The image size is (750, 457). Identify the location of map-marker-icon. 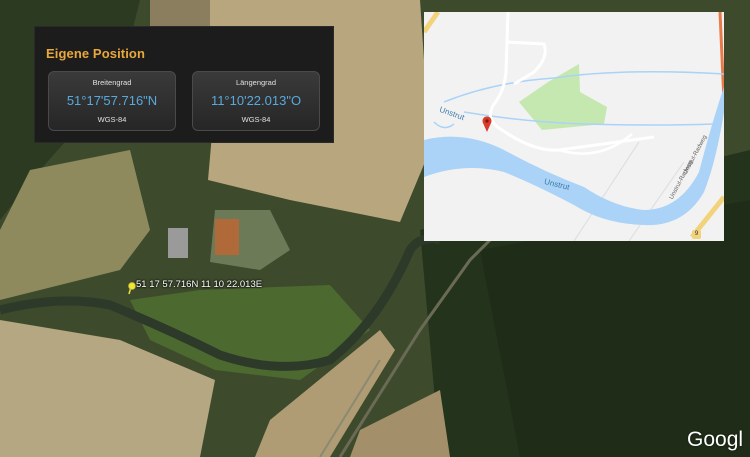
(487, 124).